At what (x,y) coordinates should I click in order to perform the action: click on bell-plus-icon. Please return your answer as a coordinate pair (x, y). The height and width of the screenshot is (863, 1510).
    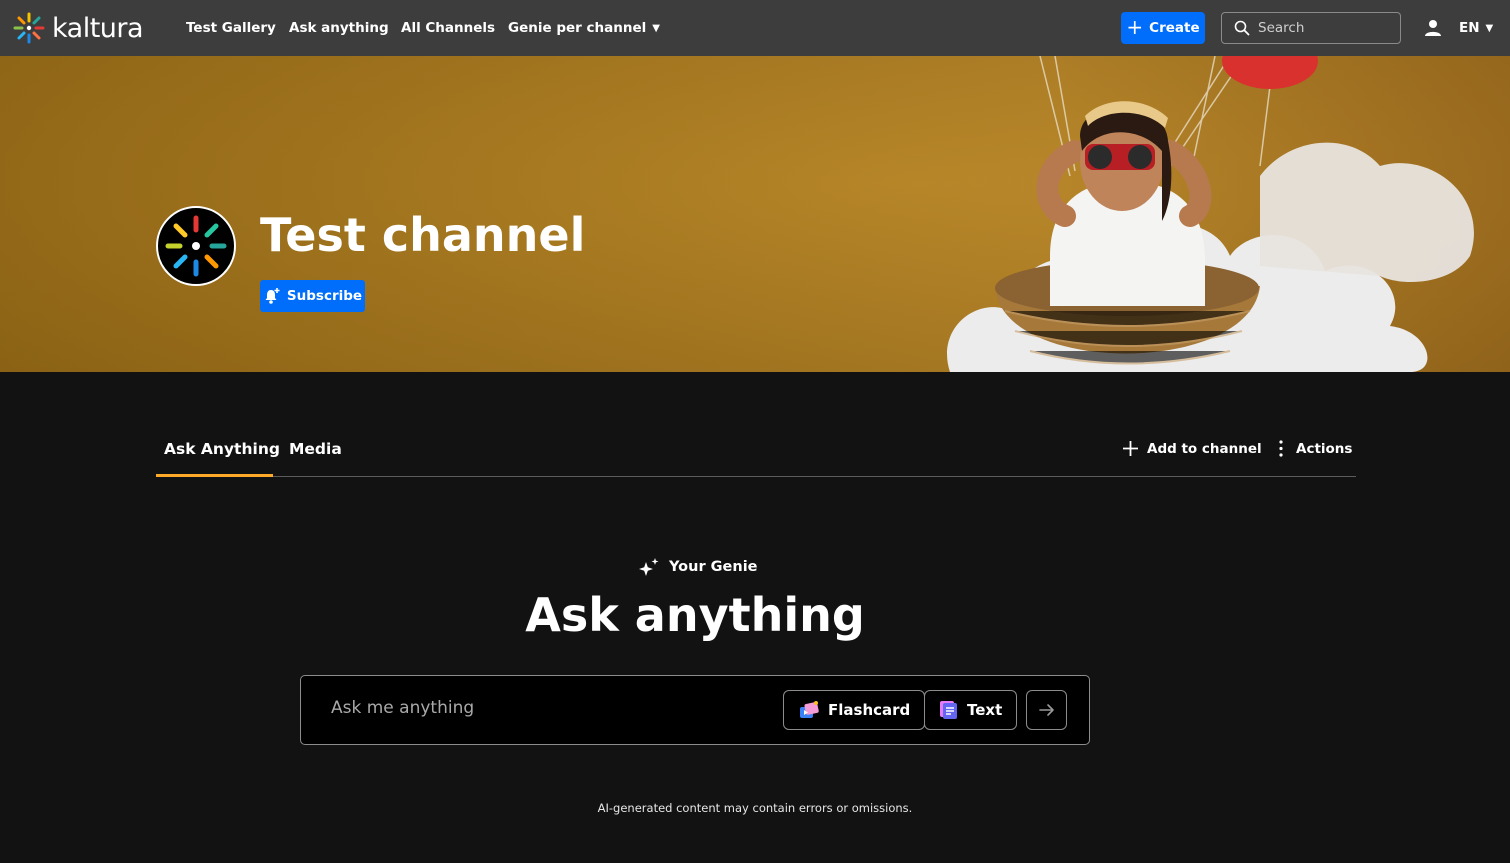
    Looking at the image, I should click on (272, 296).